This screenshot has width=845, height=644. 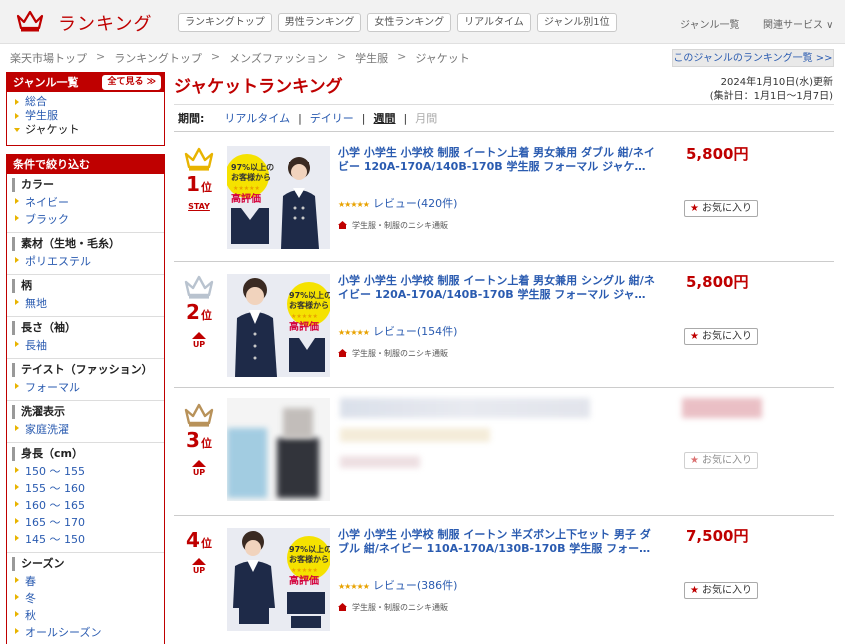 What do you see at coordinates (85, 581) in the screenshot?
I see `filter-option: 春` at bounding box center [85, 581].